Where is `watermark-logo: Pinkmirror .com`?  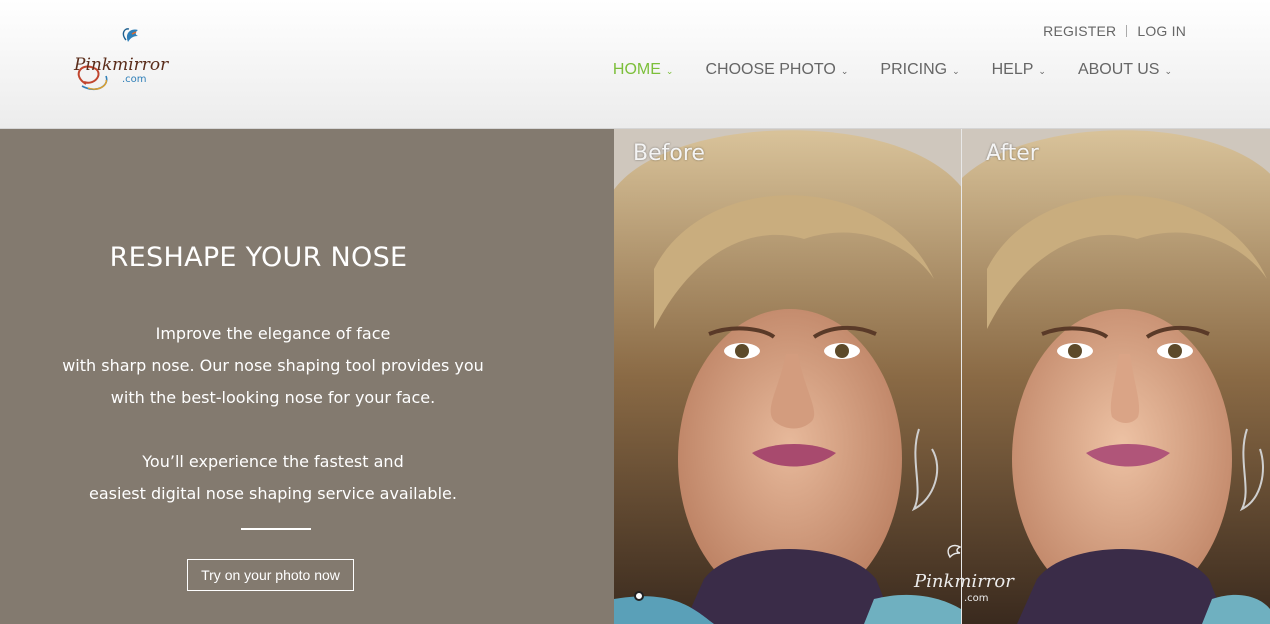 watermark-logo: Pinkmirror .com is located at coordinates (975, 578).